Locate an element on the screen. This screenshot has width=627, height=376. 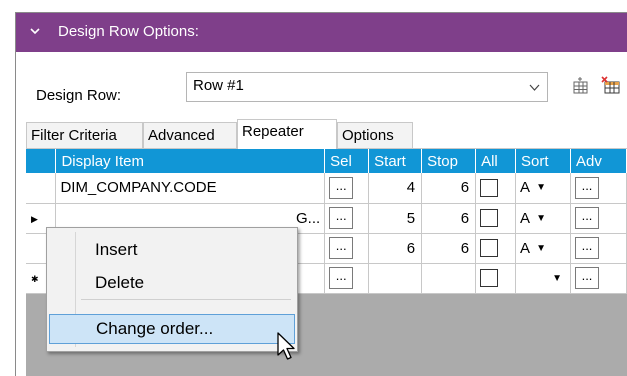
col-header-all: All is located at coordinates (496, 161).